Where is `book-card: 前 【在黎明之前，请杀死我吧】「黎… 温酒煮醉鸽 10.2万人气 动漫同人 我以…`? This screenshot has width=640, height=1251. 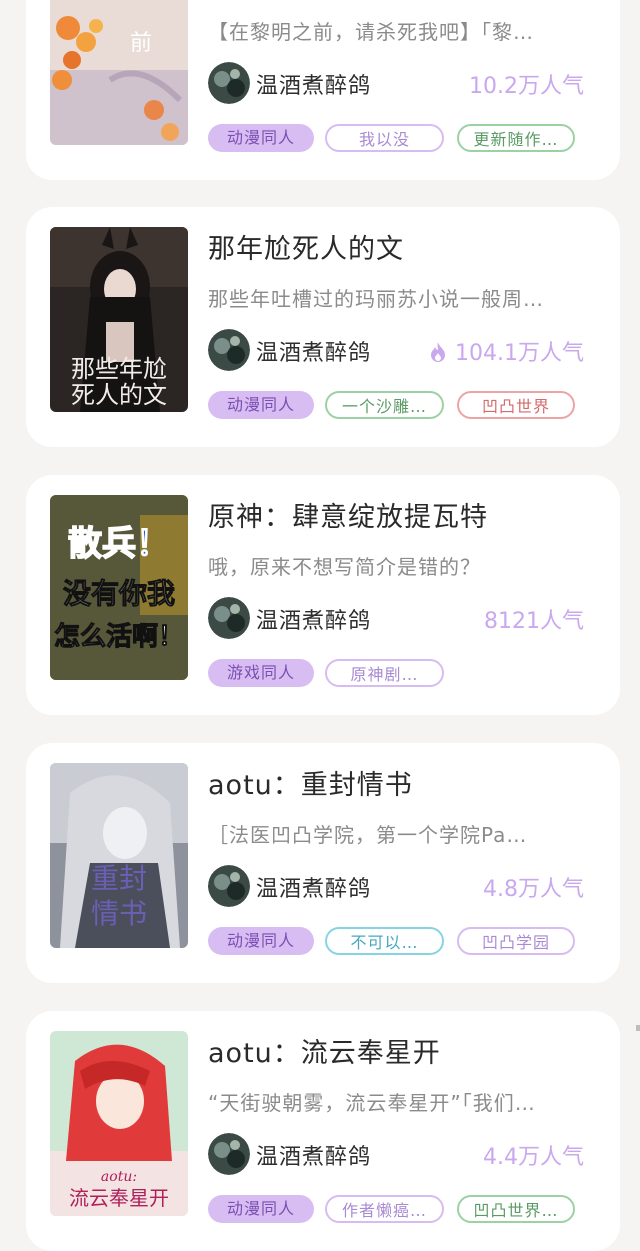 book-card: 前 【在黎明之前，请杀死我吧】「黎… 温酒煮醉鸽 10.2万人气 动漫同人 我以… is located at coordinates (323, 90).